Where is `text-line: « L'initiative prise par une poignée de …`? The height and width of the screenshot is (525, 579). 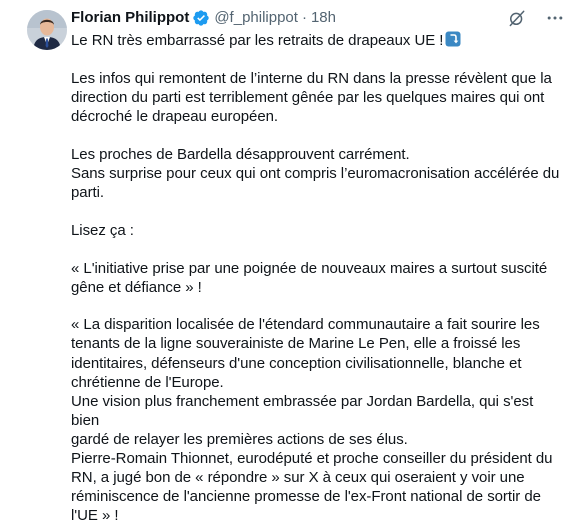 text-line: « L'initiative prise par une poignée de … is located at coordinates (309, 268).